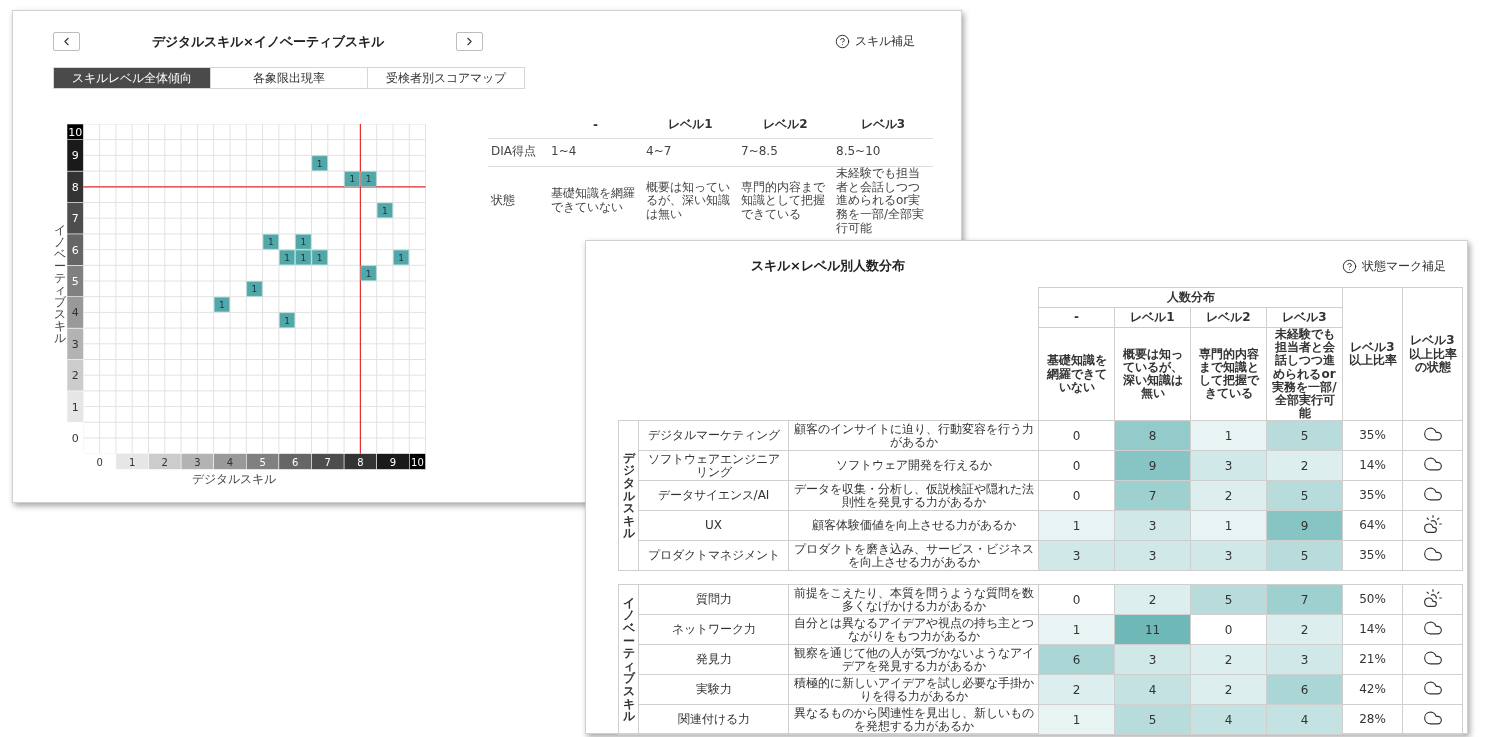 Image resolution: width=1505 pixels, height=737 pixels. Describe the element at coordinates (66, 41) in the screenshot. I see `previous-button` at that location.